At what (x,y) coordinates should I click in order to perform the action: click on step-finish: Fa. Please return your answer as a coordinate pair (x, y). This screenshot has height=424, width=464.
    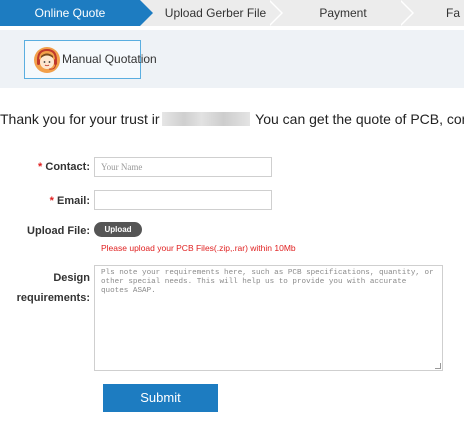
    Looking at the image, I should click on (439, 13).